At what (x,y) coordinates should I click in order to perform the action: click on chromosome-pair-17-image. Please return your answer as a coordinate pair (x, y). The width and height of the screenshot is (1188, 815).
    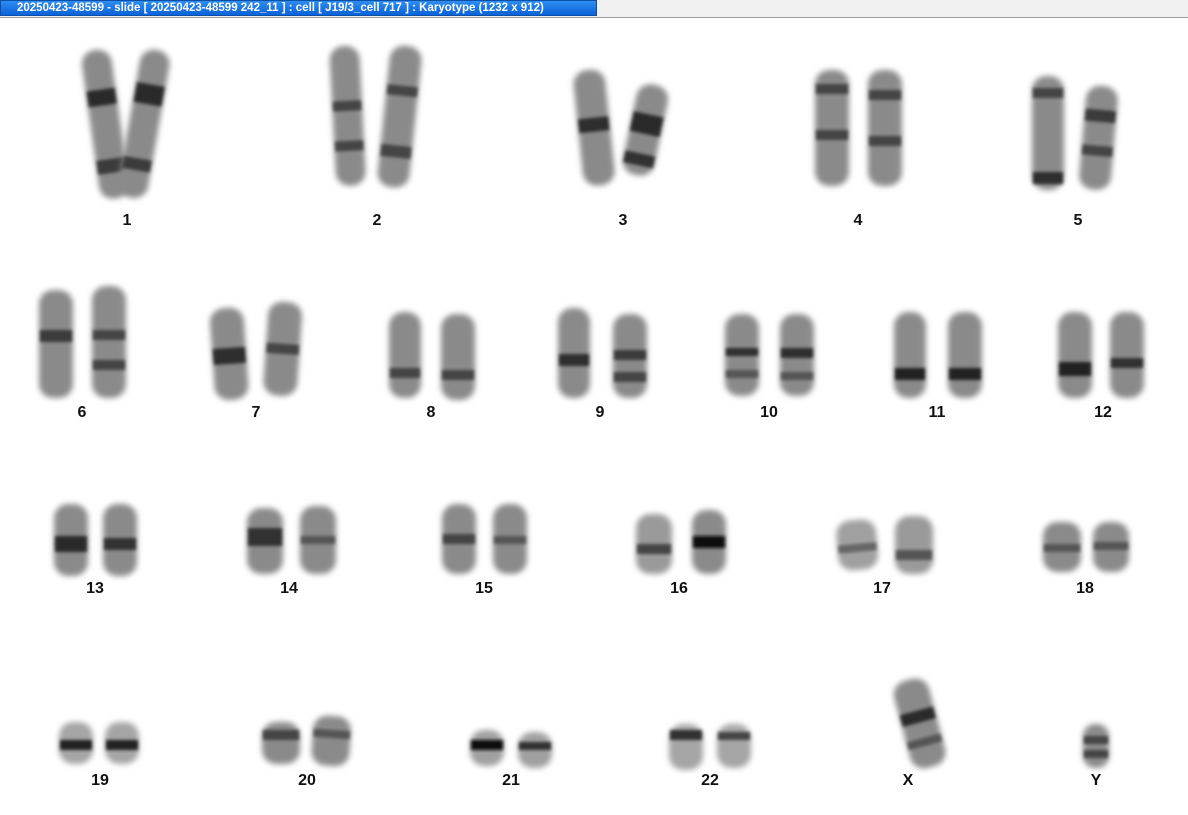
    Looking at the image, I should click on (884, 545).